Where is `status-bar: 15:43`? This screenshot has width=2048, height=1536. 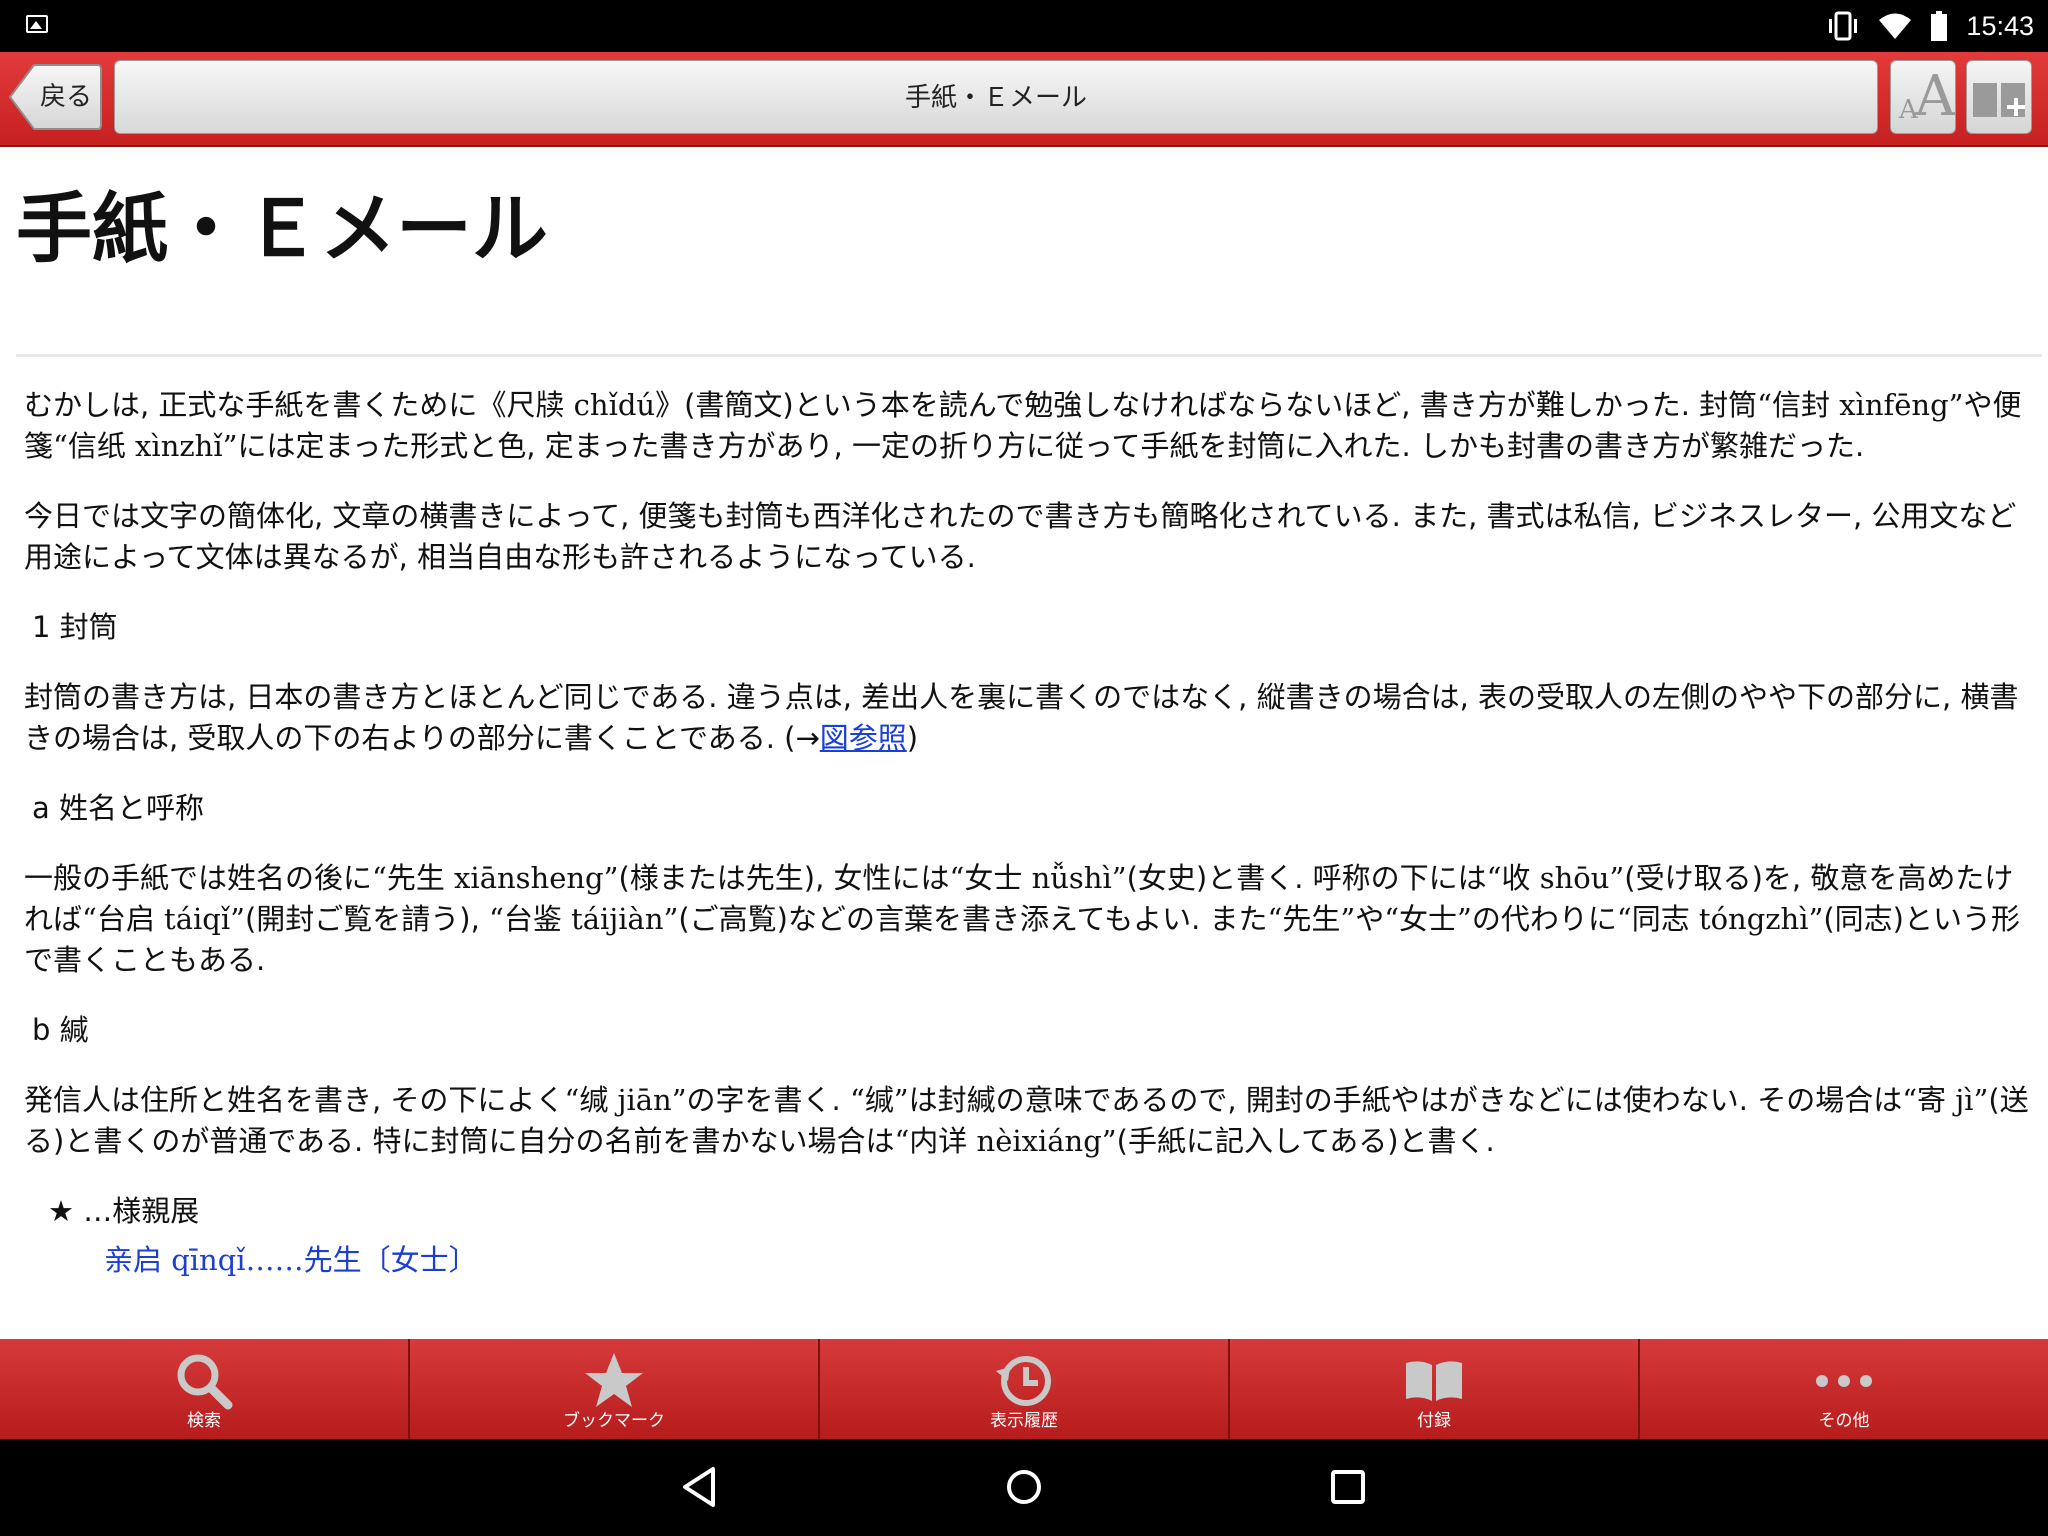 status-bar: 15:43 is located at coordinates (1024, 26).